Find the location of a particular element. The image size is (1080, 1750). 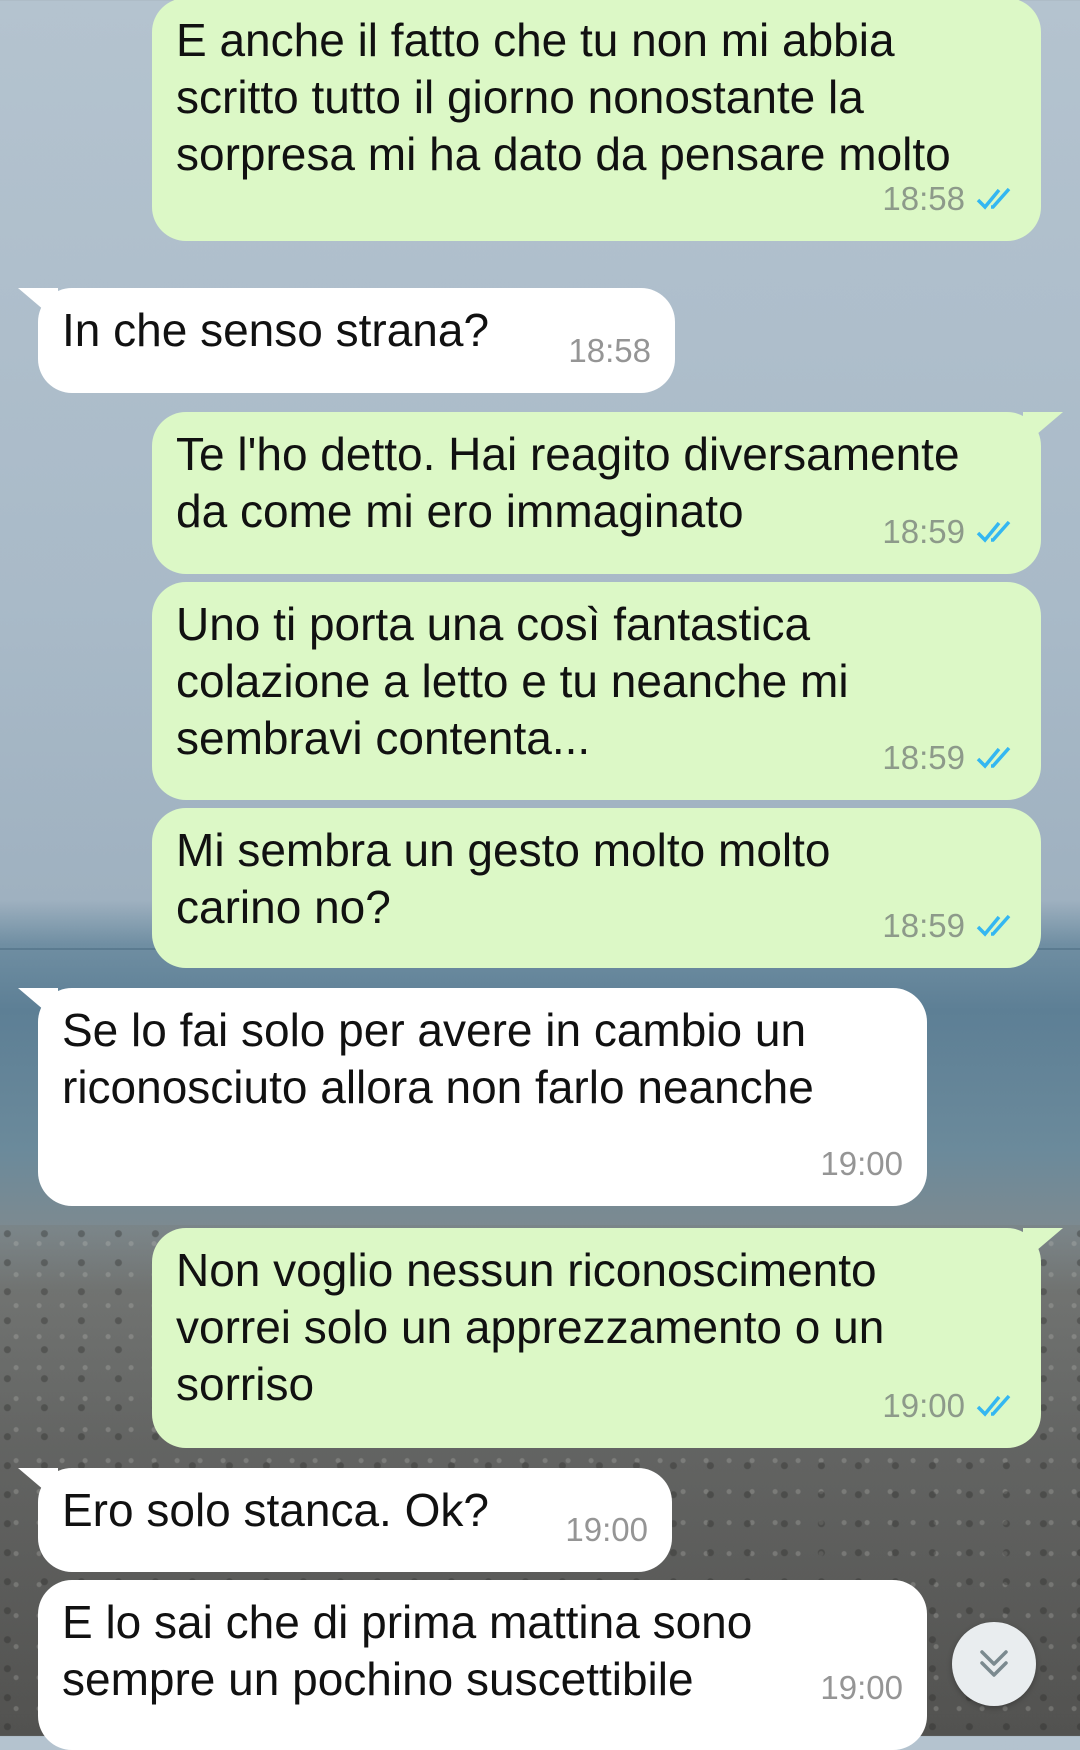

double-chevron-down-icon is located at coordinates (994, 1663).